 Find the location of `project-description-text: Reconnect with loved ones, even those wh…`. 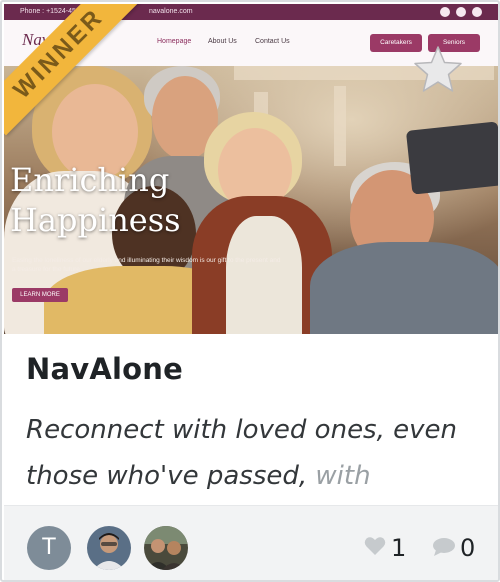

project-description-text: Reconnect with loved ones, even those wh… is located at coordinates (241, 452).